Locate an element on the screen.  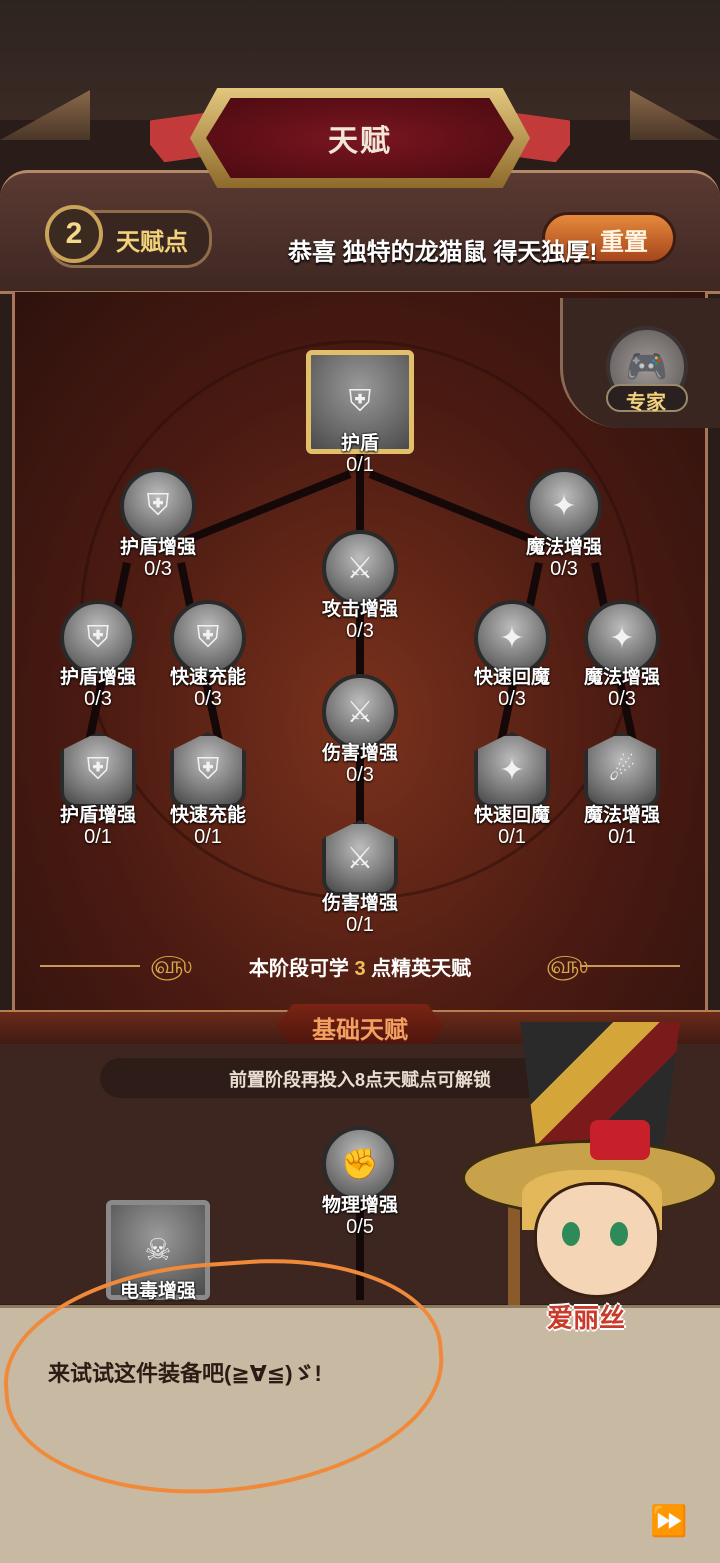
node-label: 物理增强 is located at coordinates (359, 1205).